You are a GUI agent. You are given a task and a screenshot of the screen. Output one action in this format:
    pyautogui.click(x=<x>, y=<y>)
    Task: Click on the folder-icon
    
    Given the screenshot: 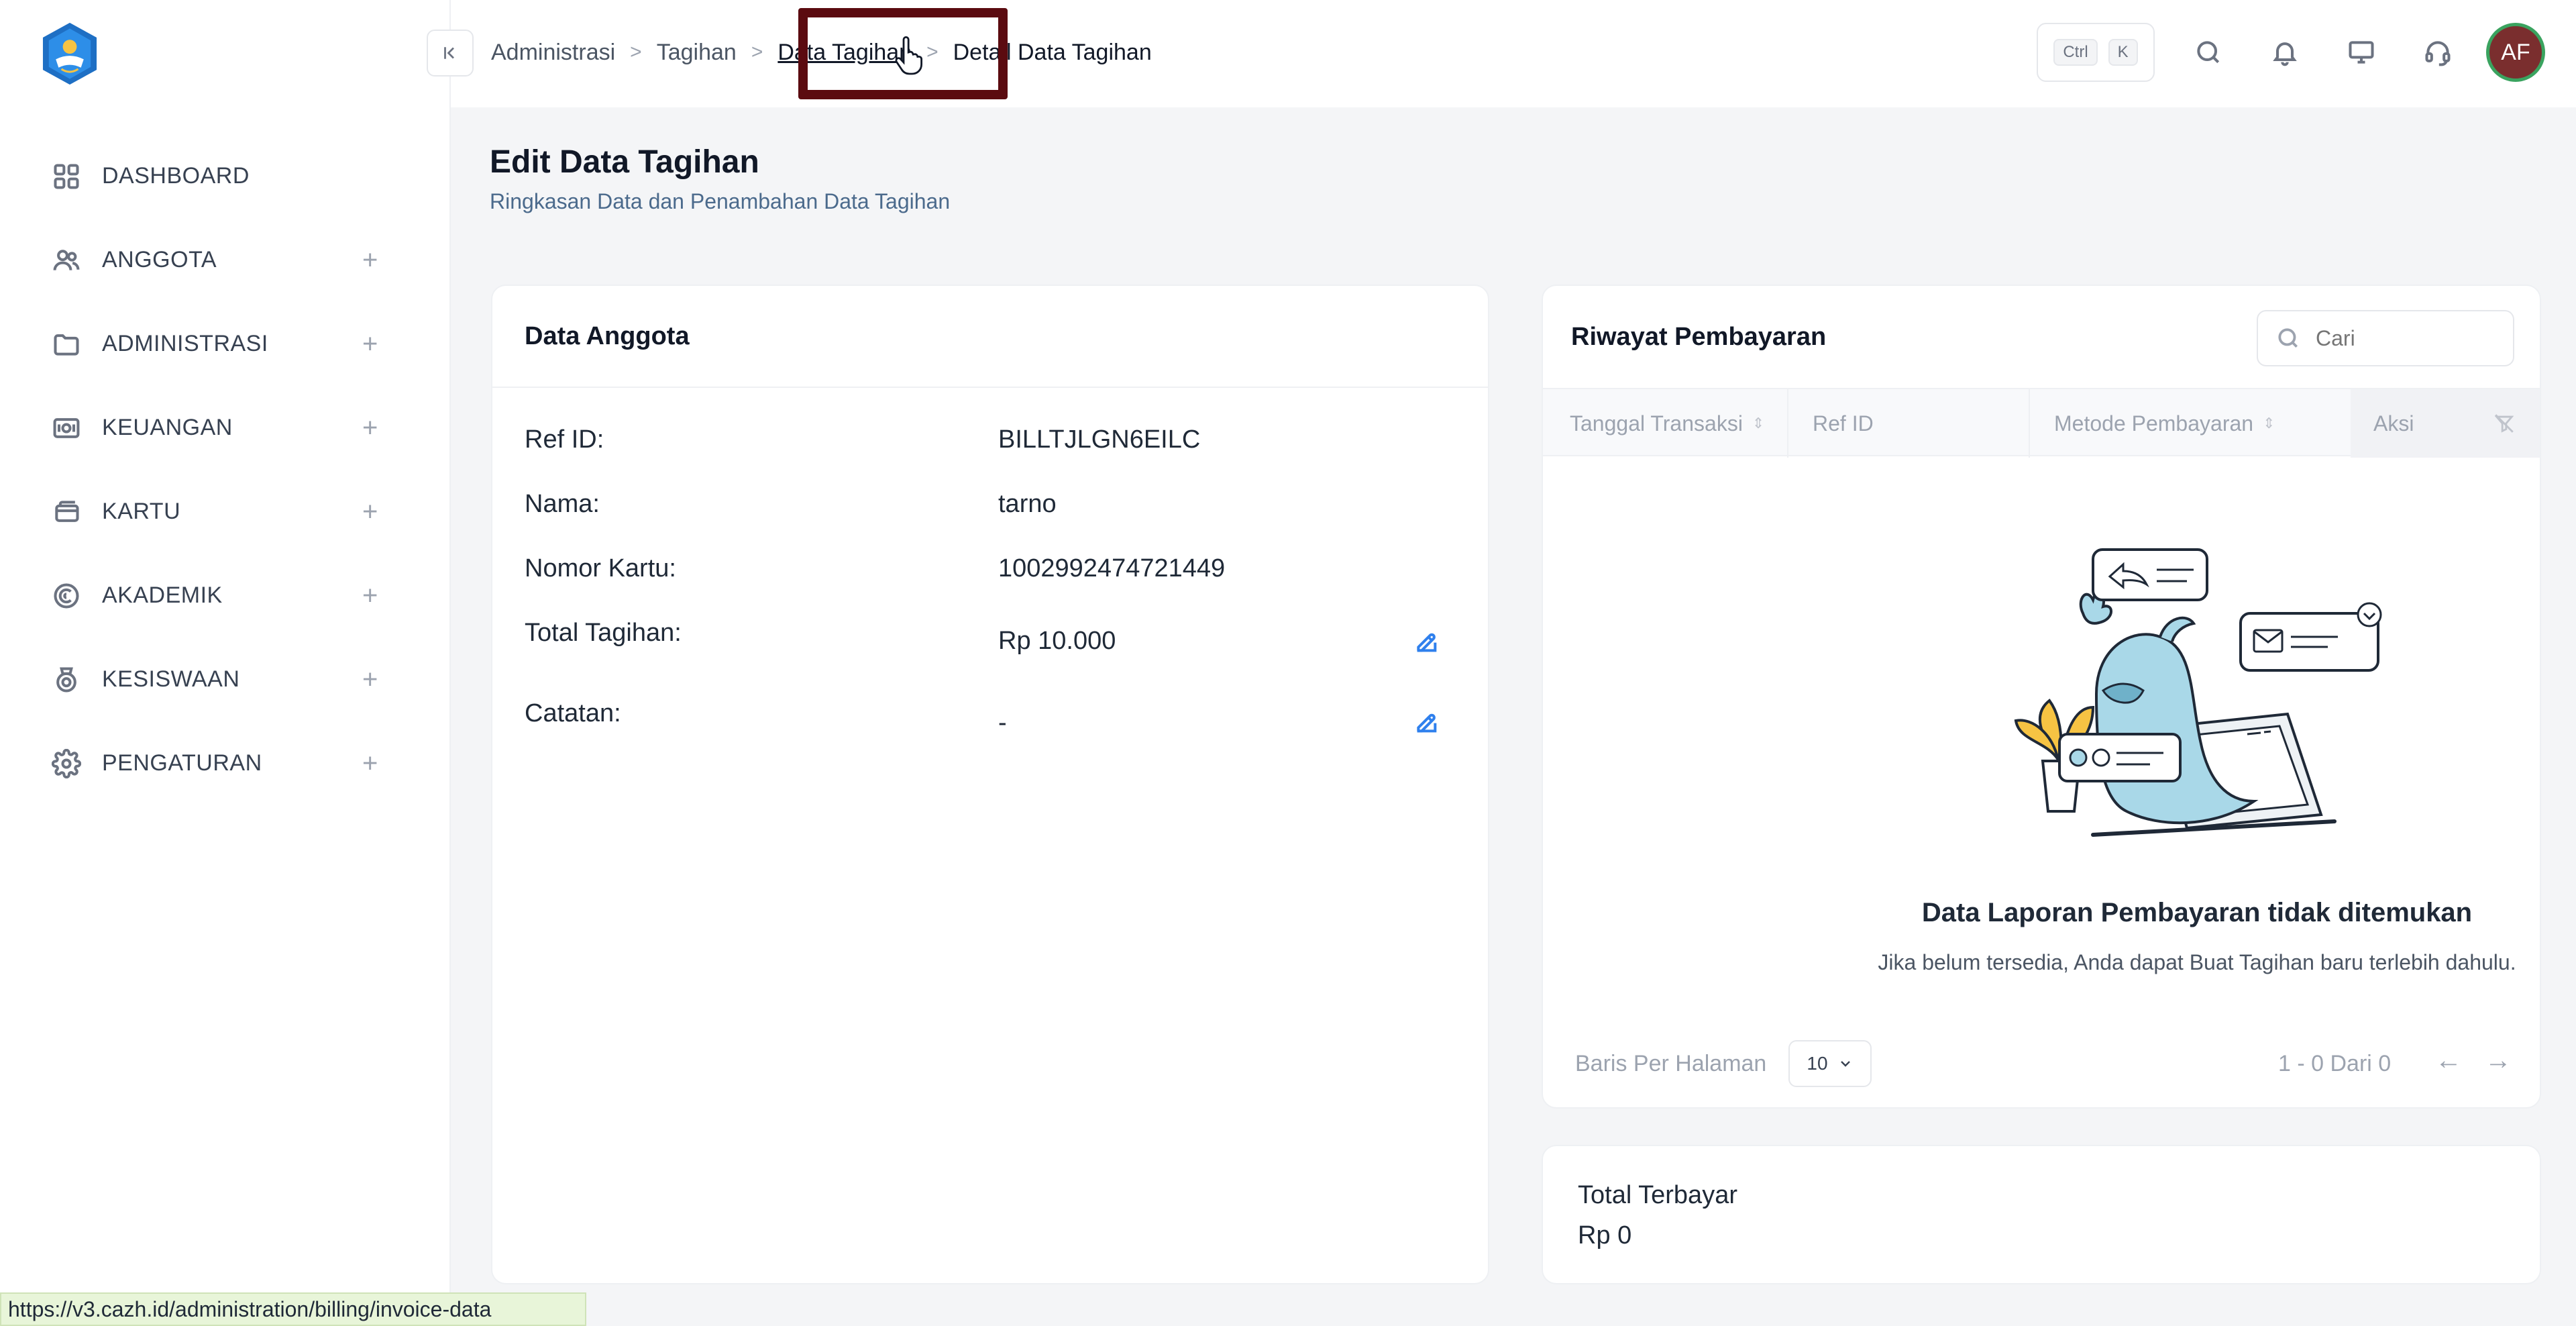 What is the action you would take?
    pyautogui.click(x=66, y=344)
    